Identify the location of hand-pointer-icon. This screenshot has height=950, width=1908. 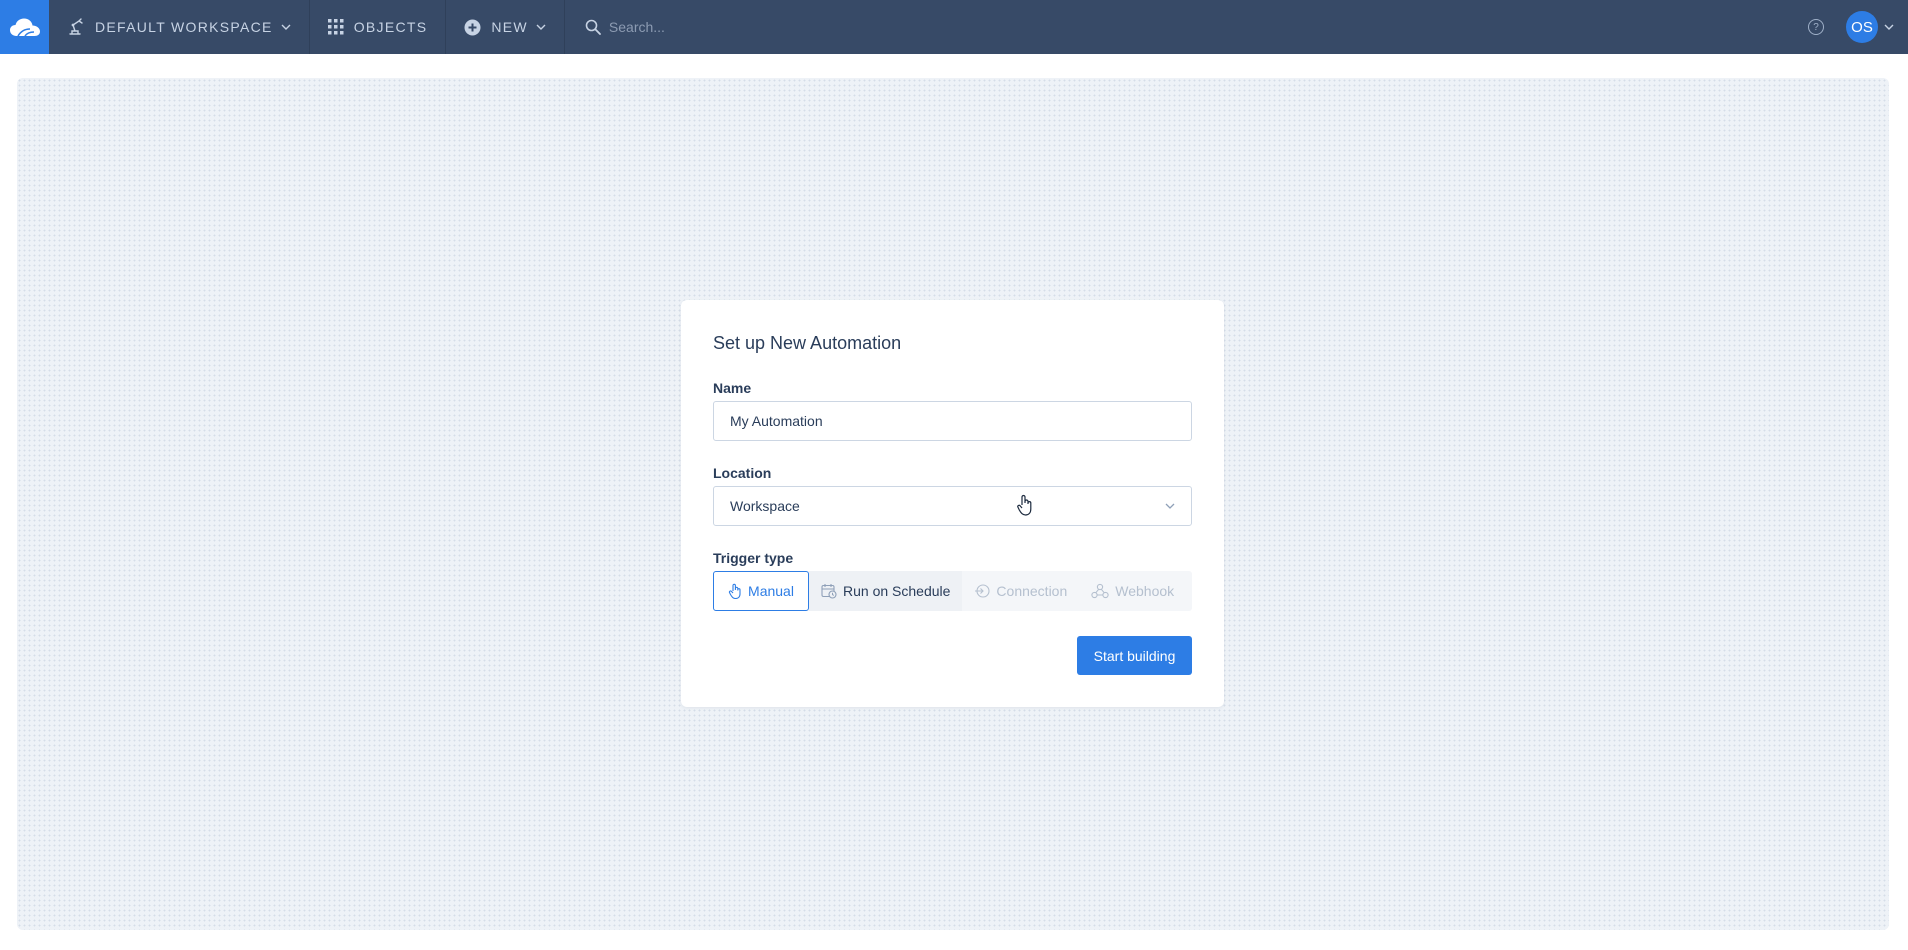
(734, 591).